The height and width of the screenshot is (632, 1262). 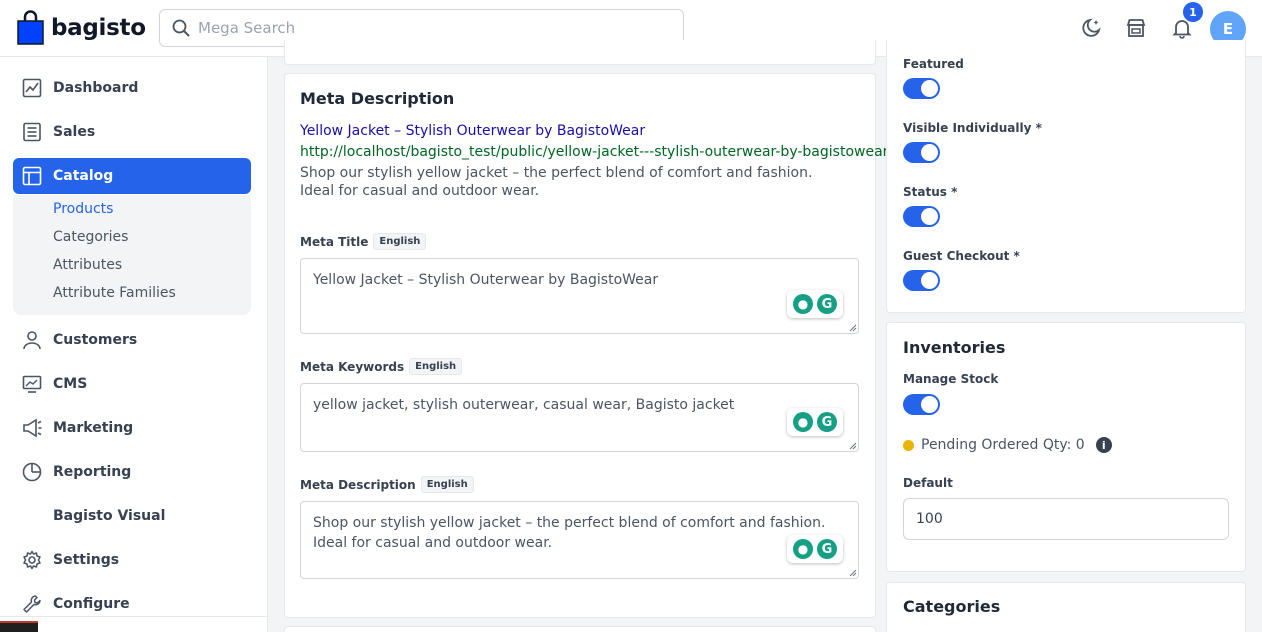 What do you see at coordinates (83, 176) in the screenshot?
I see `sidebar-item-label: Catalog` at bounding box center [83, 176].